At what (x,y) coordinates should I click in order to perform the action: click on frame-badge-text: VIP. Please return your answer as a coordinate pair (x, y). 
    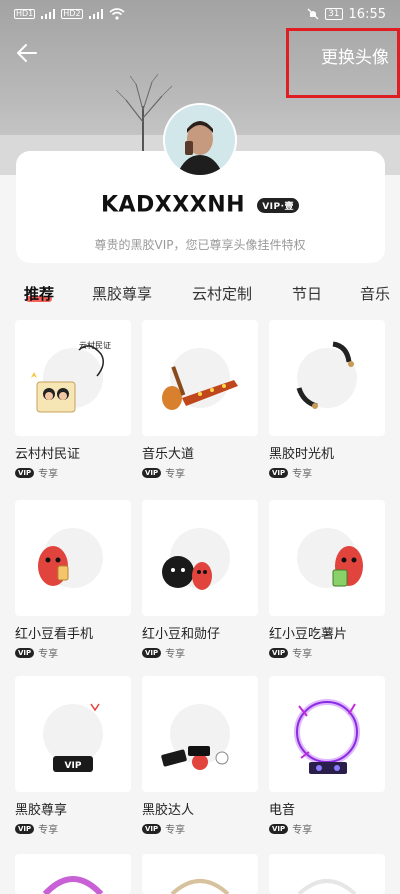
    Looking at the image, I should click on (73, 766).